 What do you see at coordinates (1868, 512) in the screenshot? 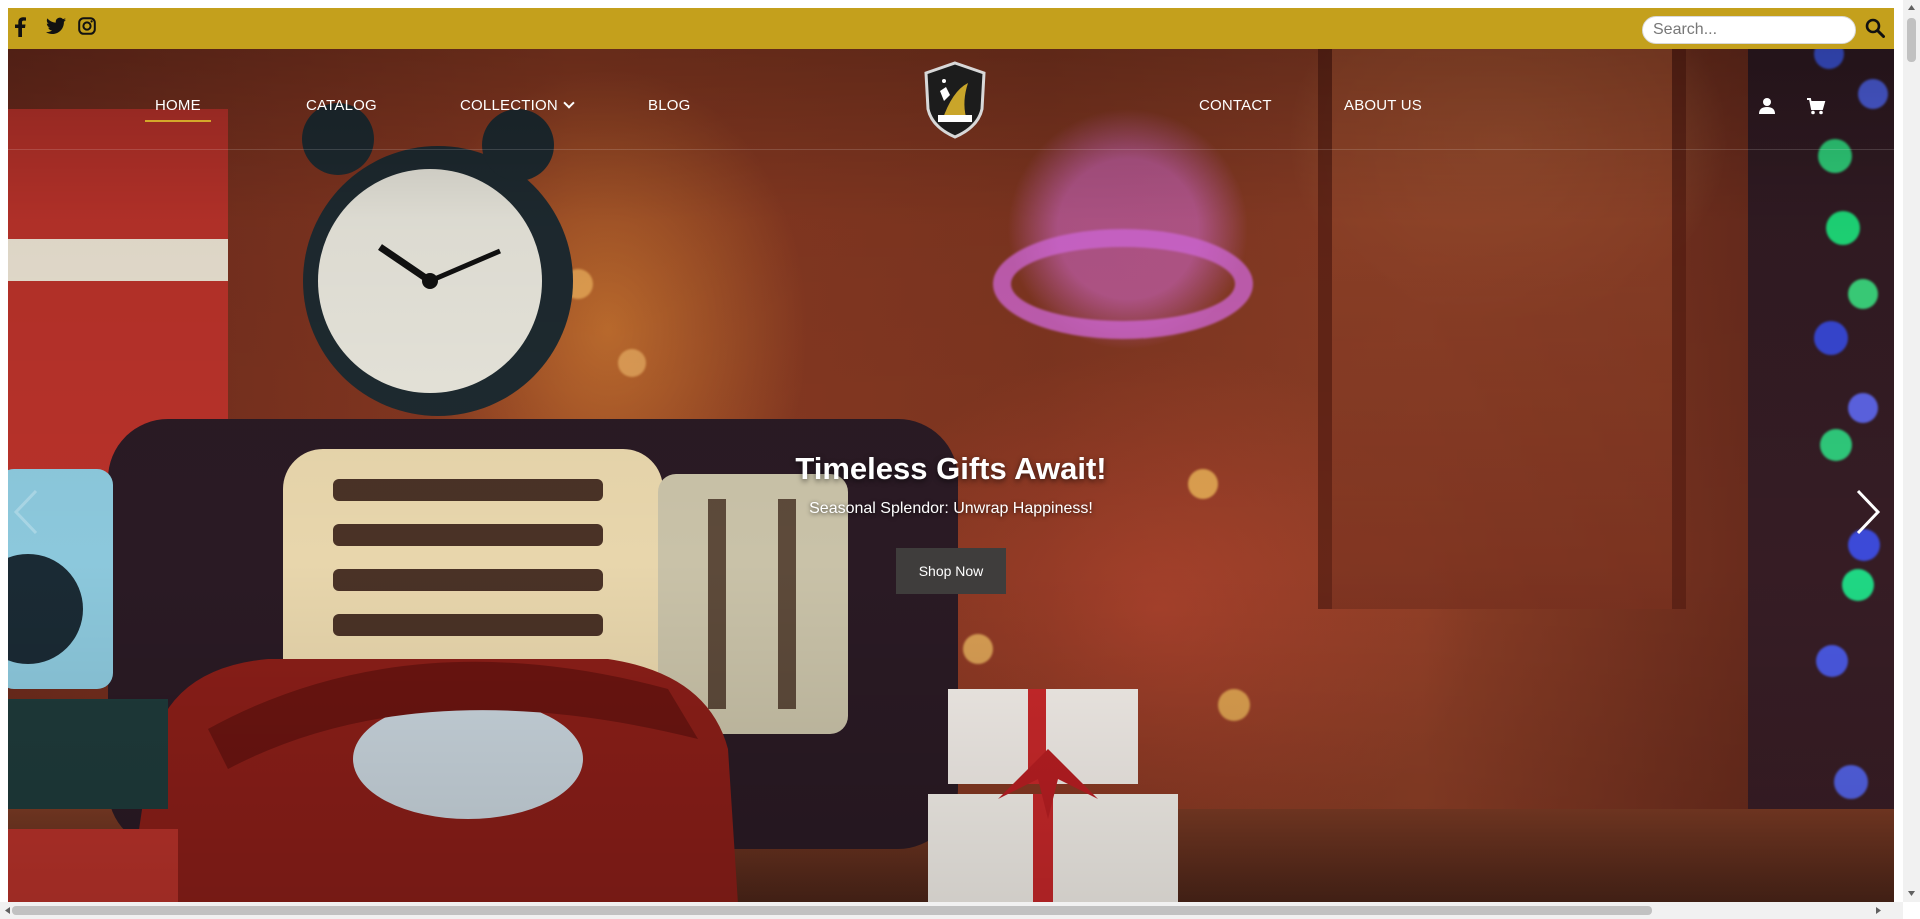
I see `next-slide-arrow` at bounding box center [1868, 512].